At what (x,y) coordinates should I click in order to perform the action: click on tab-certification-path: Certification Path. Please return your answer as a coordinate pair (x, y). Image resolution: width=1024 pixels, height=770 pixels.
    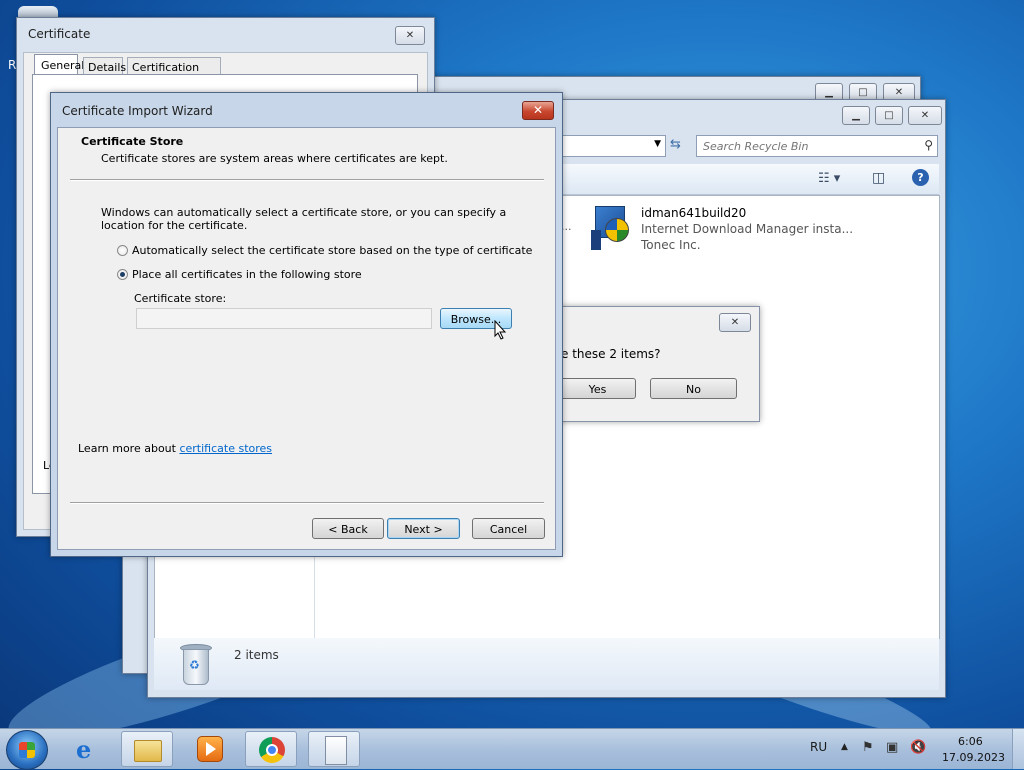
    Looking at the image, I should click on (174, 72).